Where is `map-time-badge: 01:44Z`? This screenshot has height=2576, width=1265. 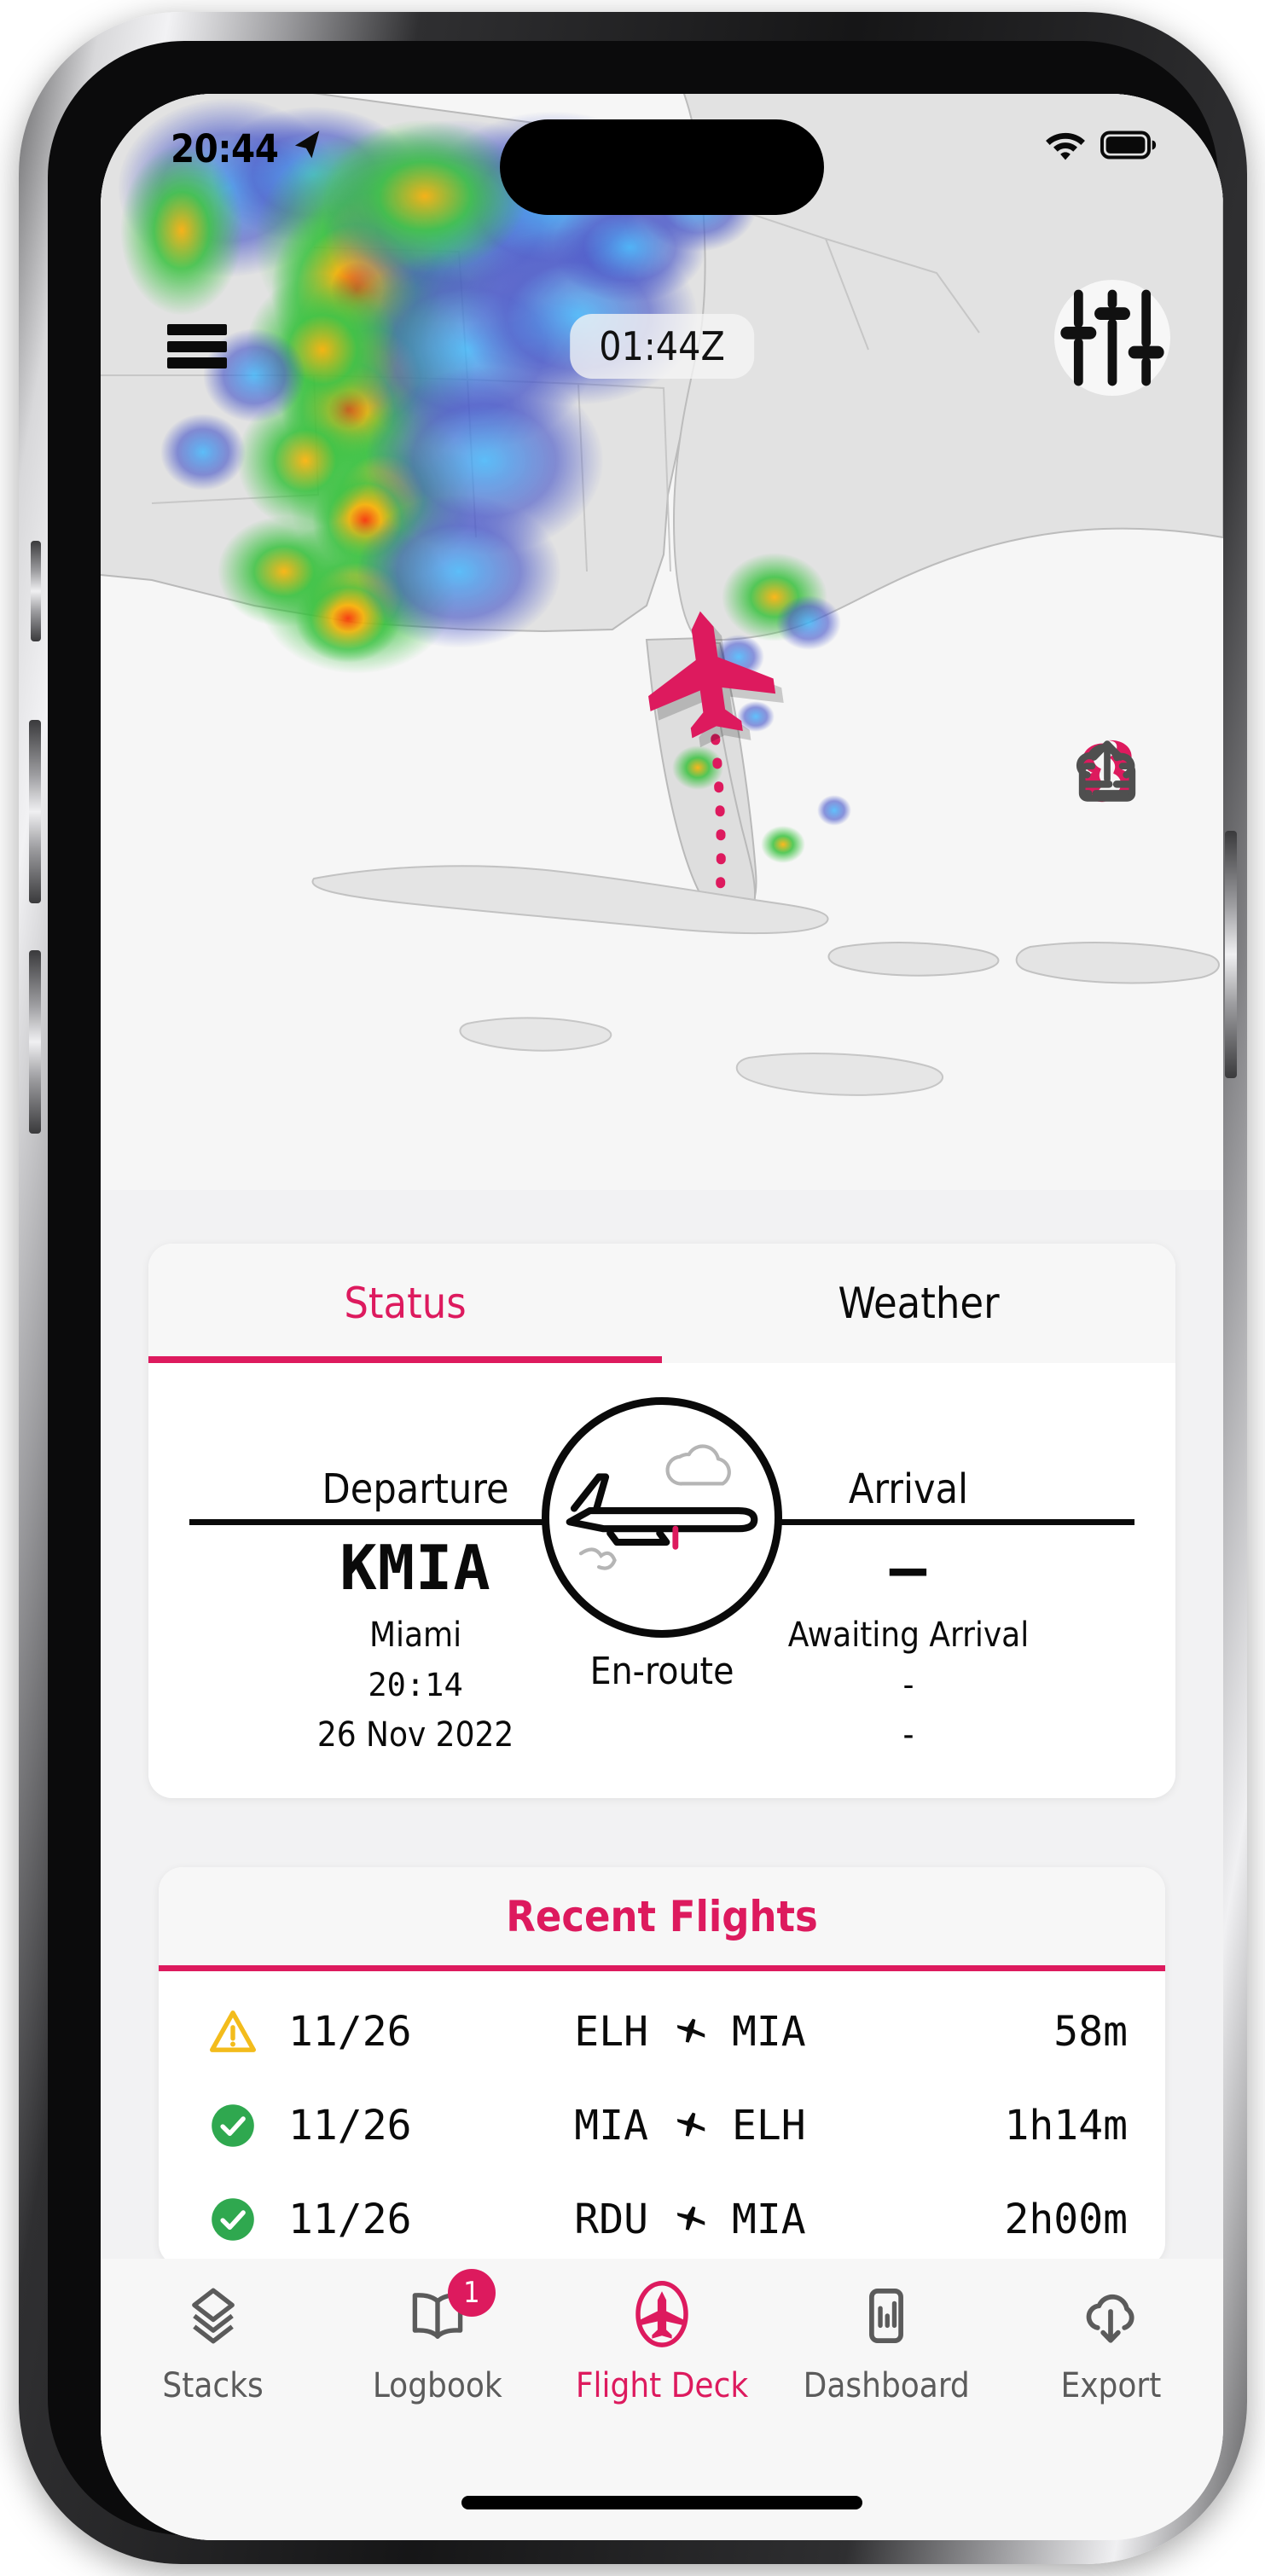
map-time-badge: 01:44Z is located at coordinates (662, 346).